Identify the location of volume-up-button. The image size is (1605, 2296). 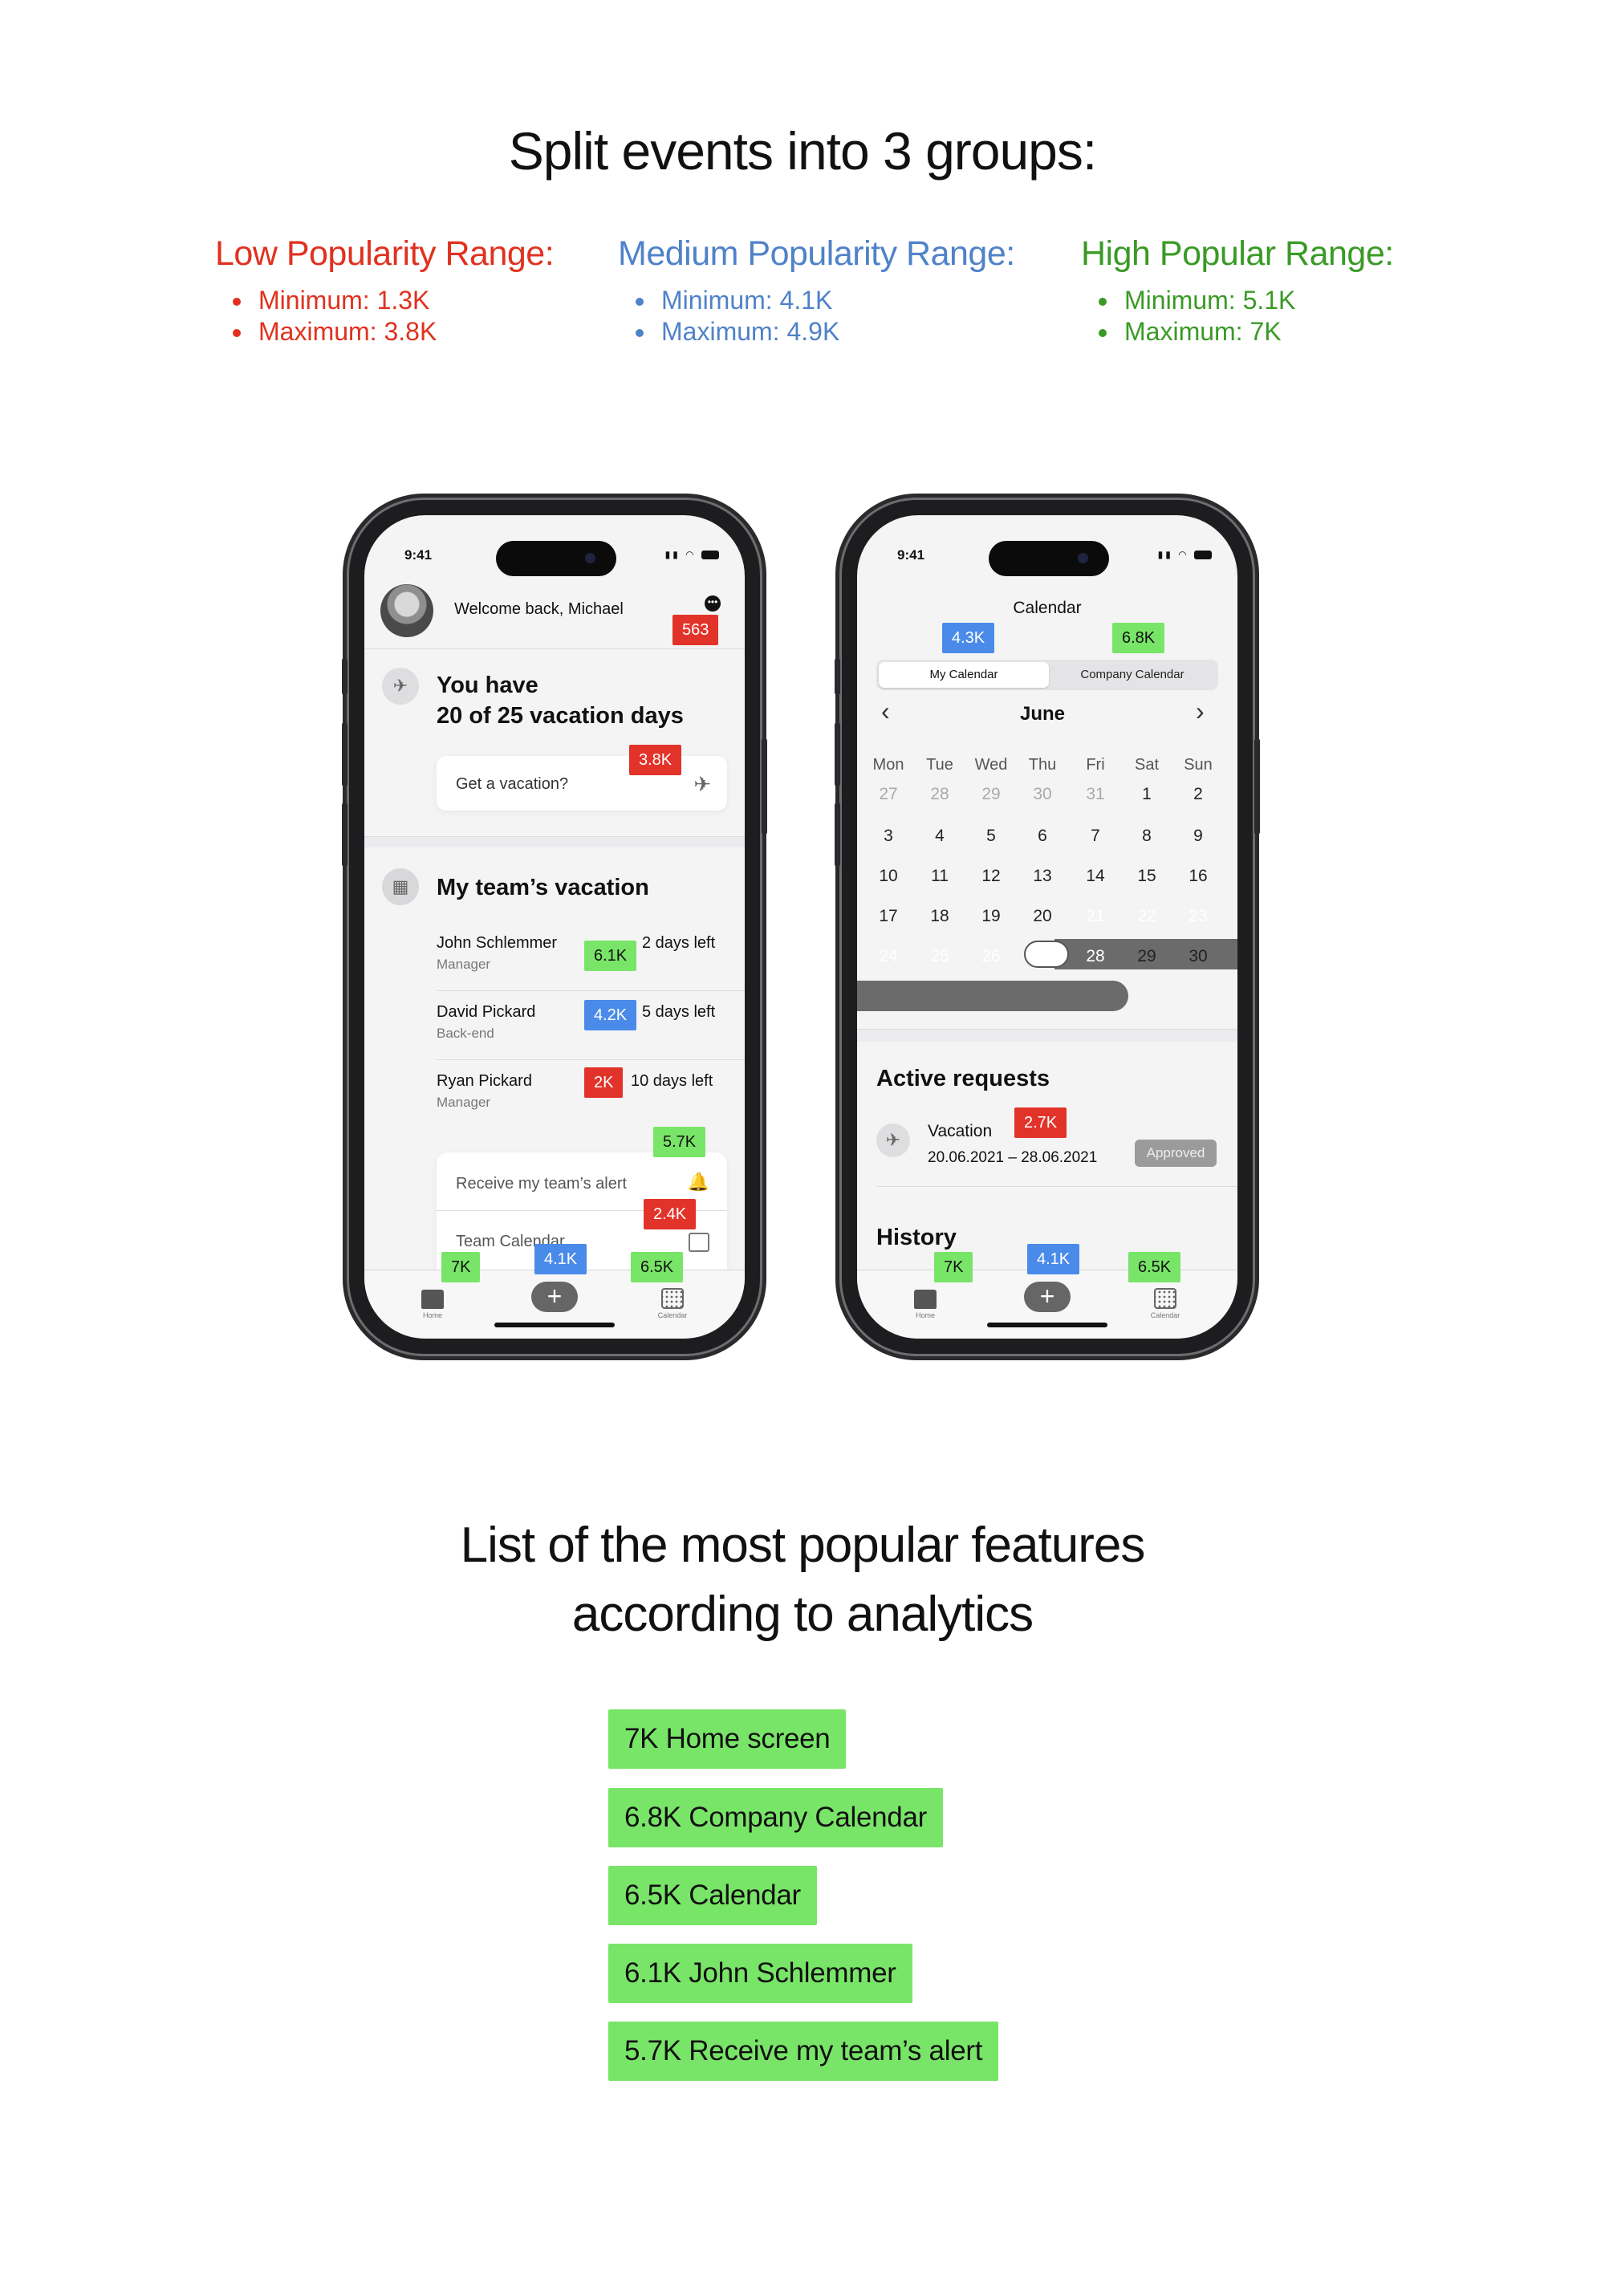
(837, 754).